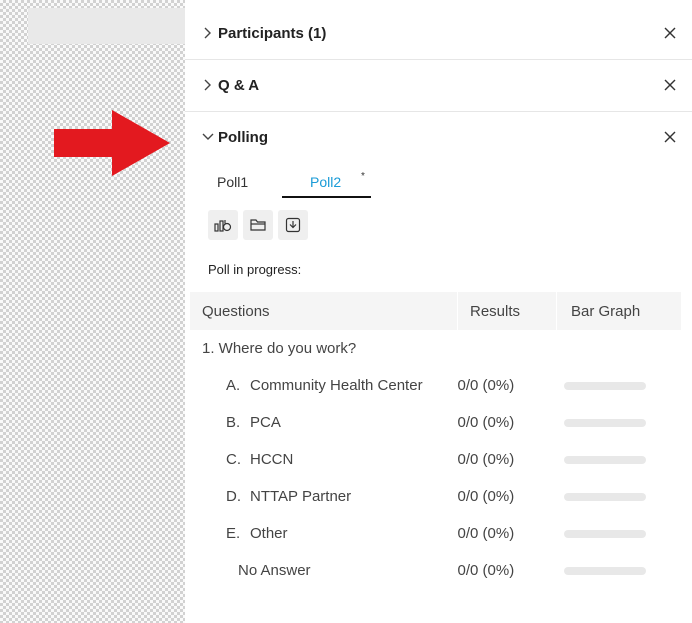  What do you see at coordinates (438, 136) in the screenshot?
I see `polling-header: Polling` at bounding box center [438, 136].